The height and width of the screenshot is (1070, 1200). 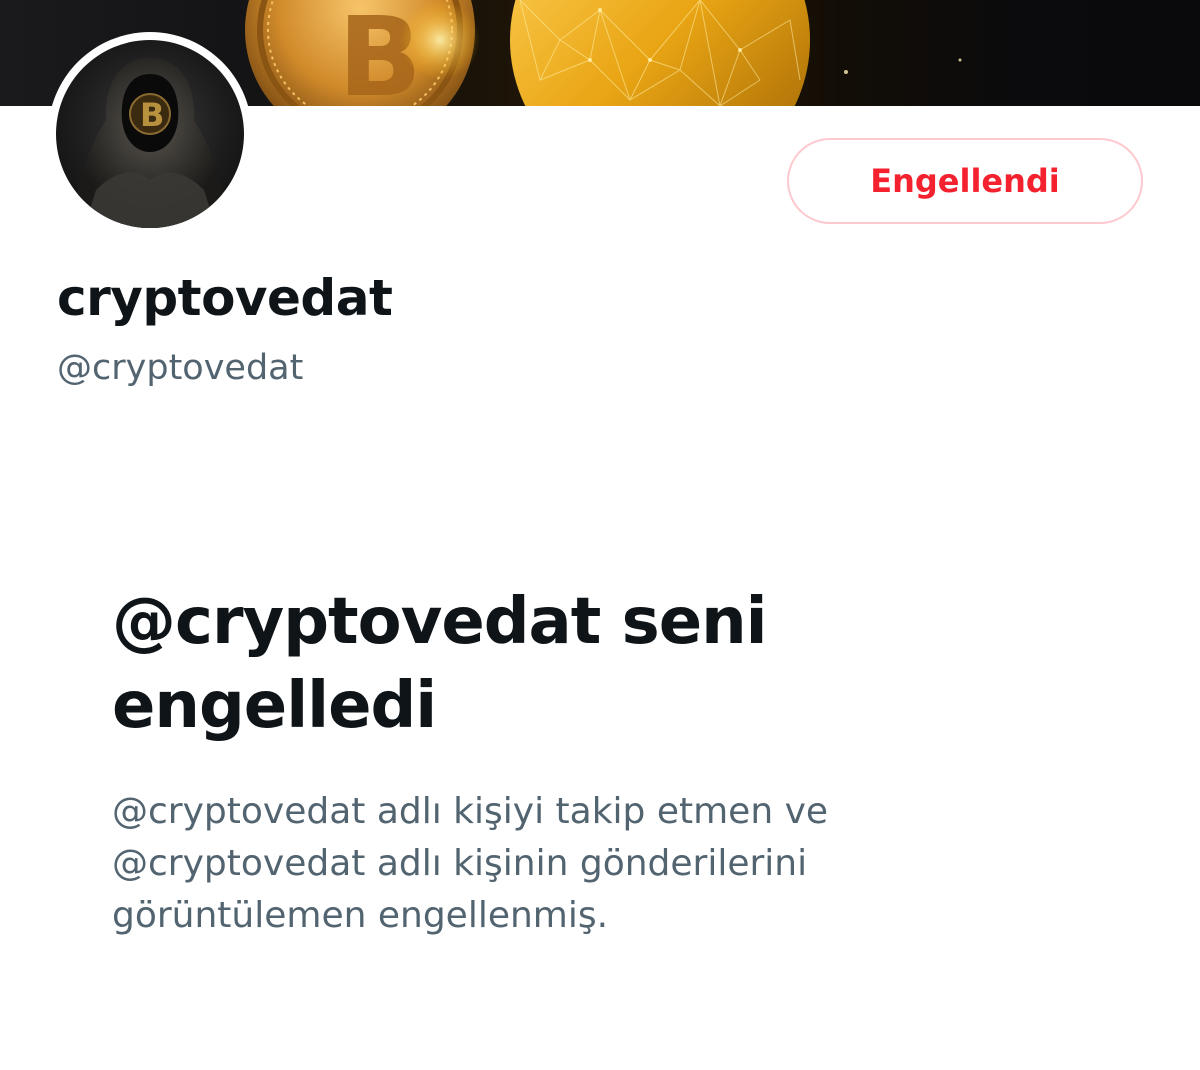 I want to click on profile-display-name: cryptovedat, so click(x=225, y=298).